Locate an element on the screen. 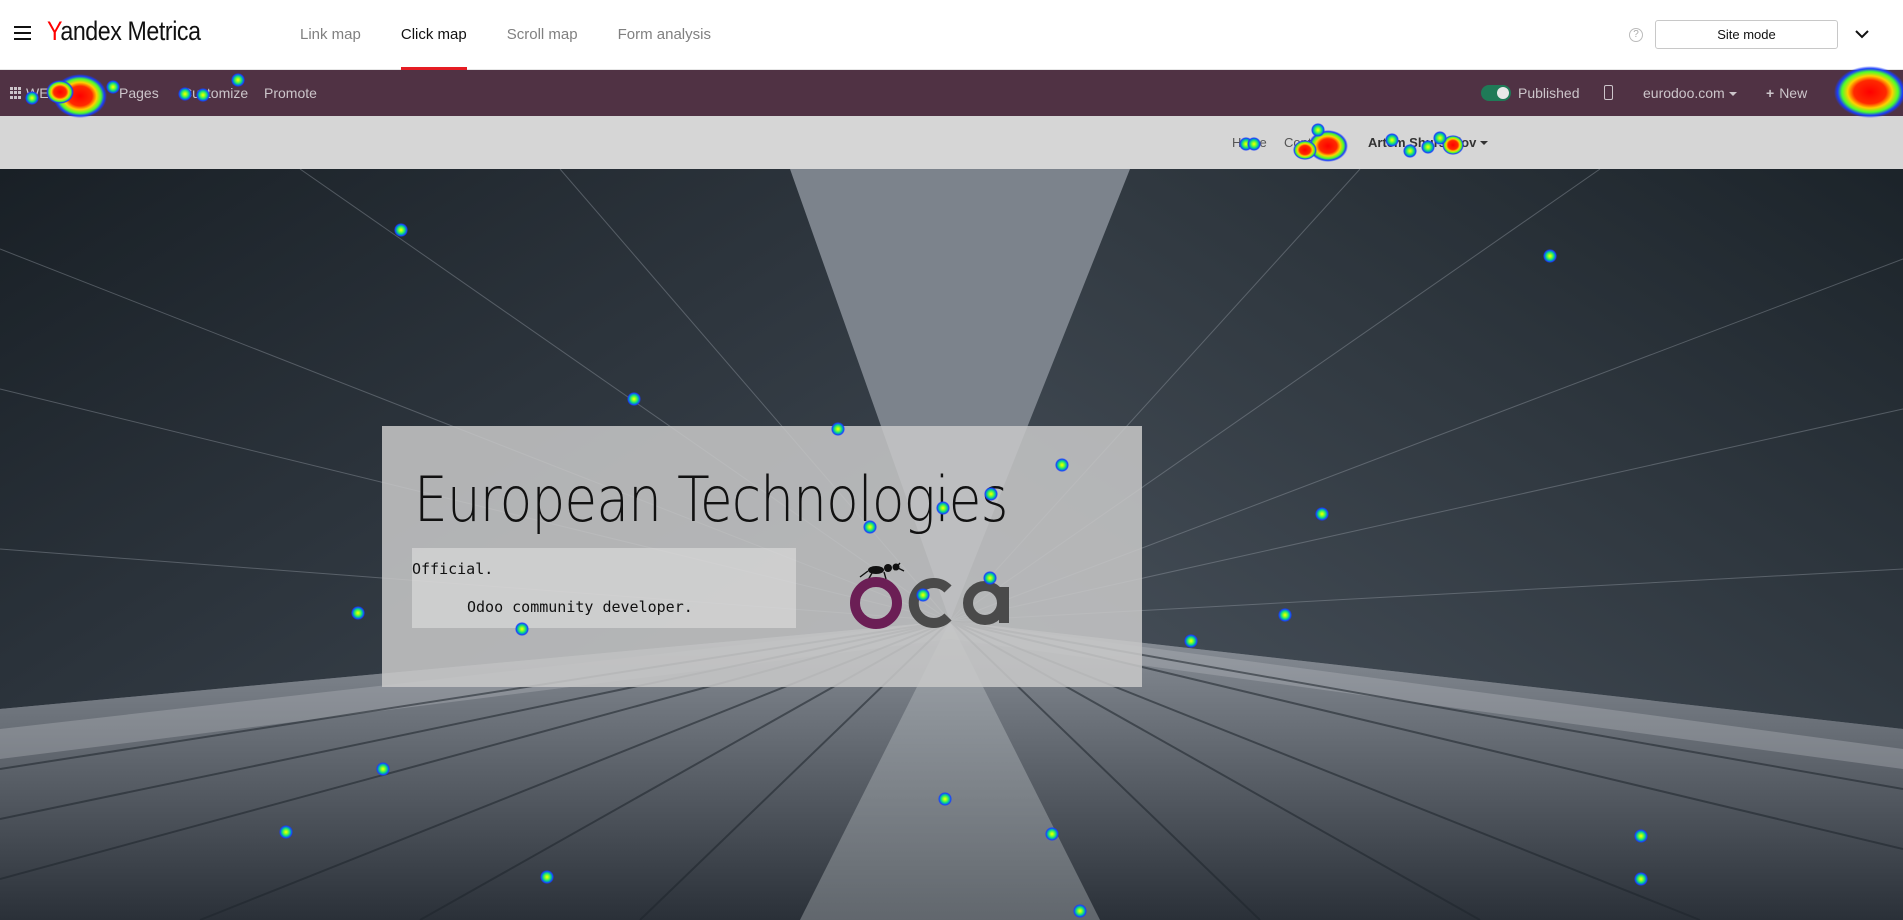 This screenshot has height=920, width=1903. question-circle-icon: ? is located at coordinates (1636, 35).